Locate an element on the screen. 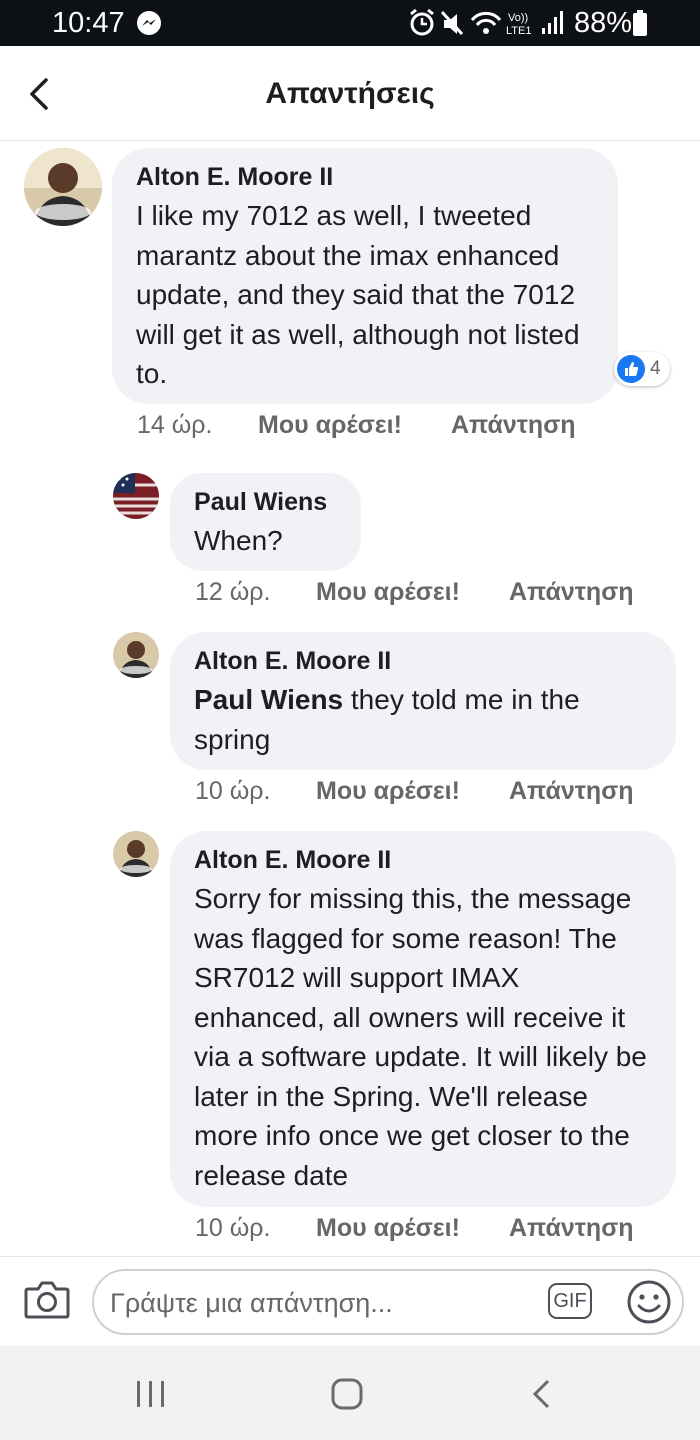  page-title: Απαντήσεις is located at coordinates (350, 93).